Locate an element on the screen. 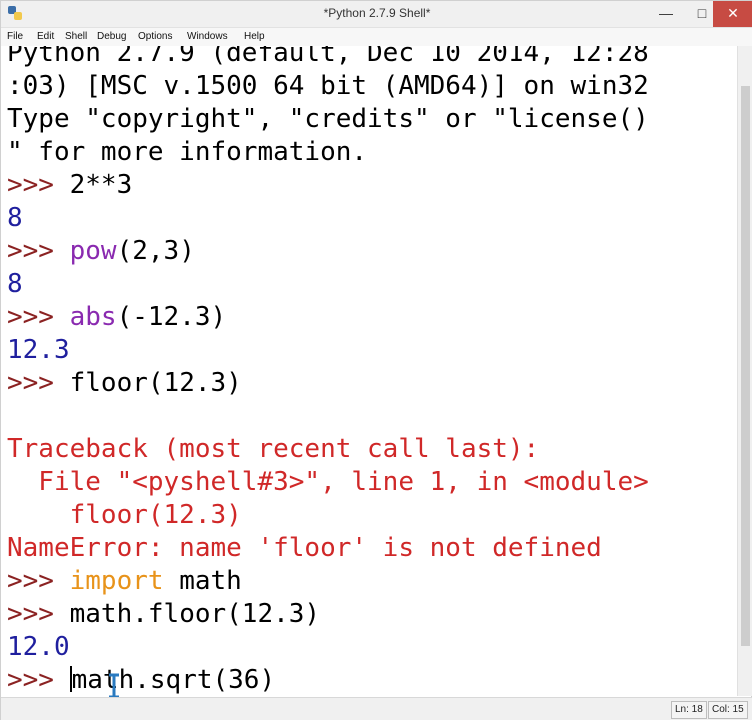 This screenshot has height=720, width=752. shell-line: File "<pyshell#3>", line 1, in <module> is located at coordinates (328, 482).